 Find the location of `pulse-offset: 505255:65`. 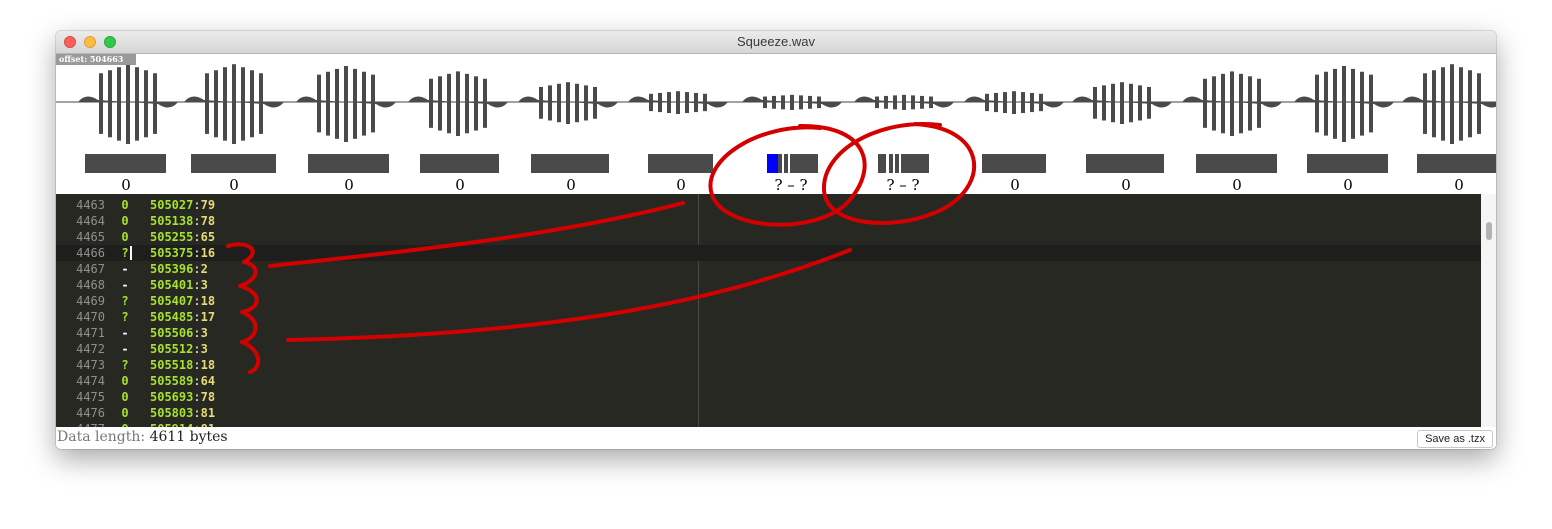

pulse-offset: 505255:65 is located at coordinates (183, 237).